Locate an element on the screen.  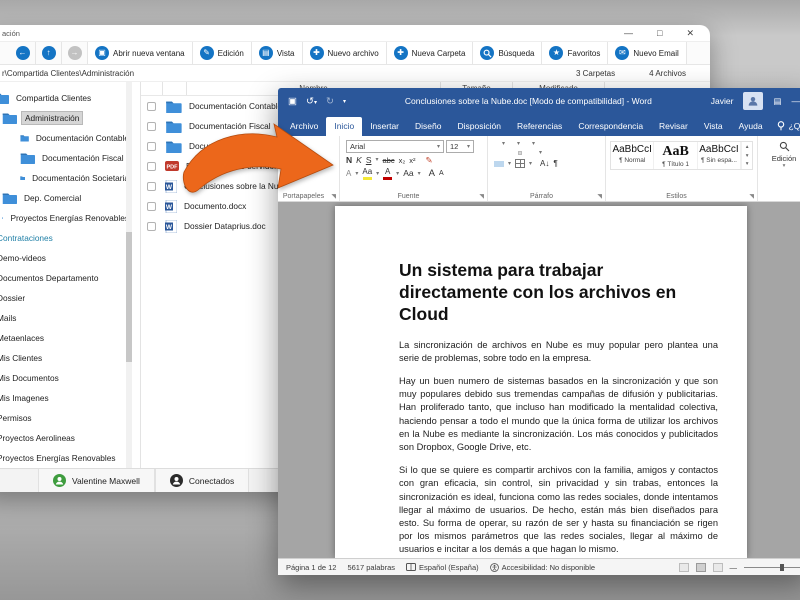
undo-icon: ↺▾ is located at coordinates (311, 101).